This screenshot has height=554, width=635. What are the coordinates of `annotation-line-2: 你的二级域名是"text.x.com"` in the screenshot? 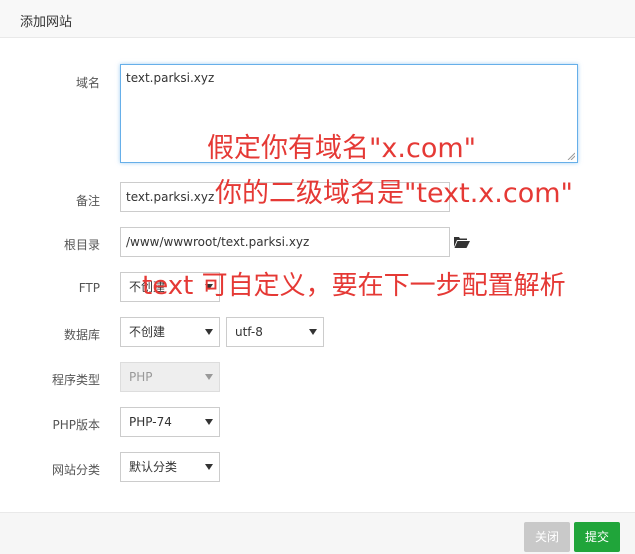 It's located at (394, 193).